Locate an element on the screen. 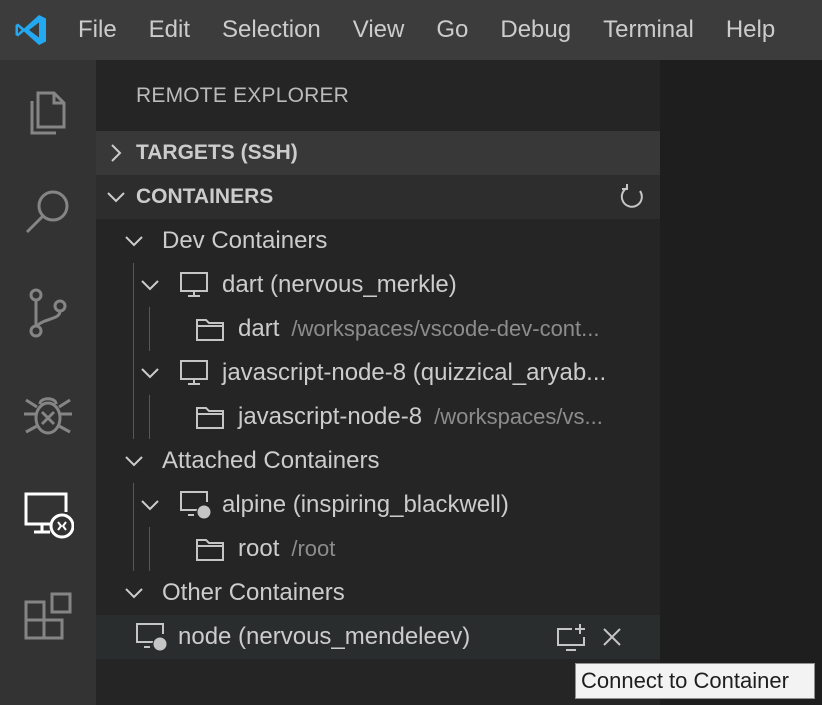 The image size is (822, 705). files-icon is located at coordinates (48, 110).